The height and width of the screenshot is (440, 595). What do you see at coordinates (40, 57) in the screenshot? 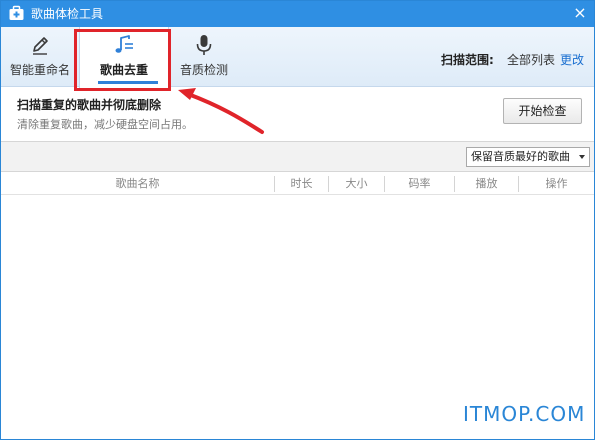
I see `tab-smart-rename: 智能重命名` at bounding box center [40, 57].